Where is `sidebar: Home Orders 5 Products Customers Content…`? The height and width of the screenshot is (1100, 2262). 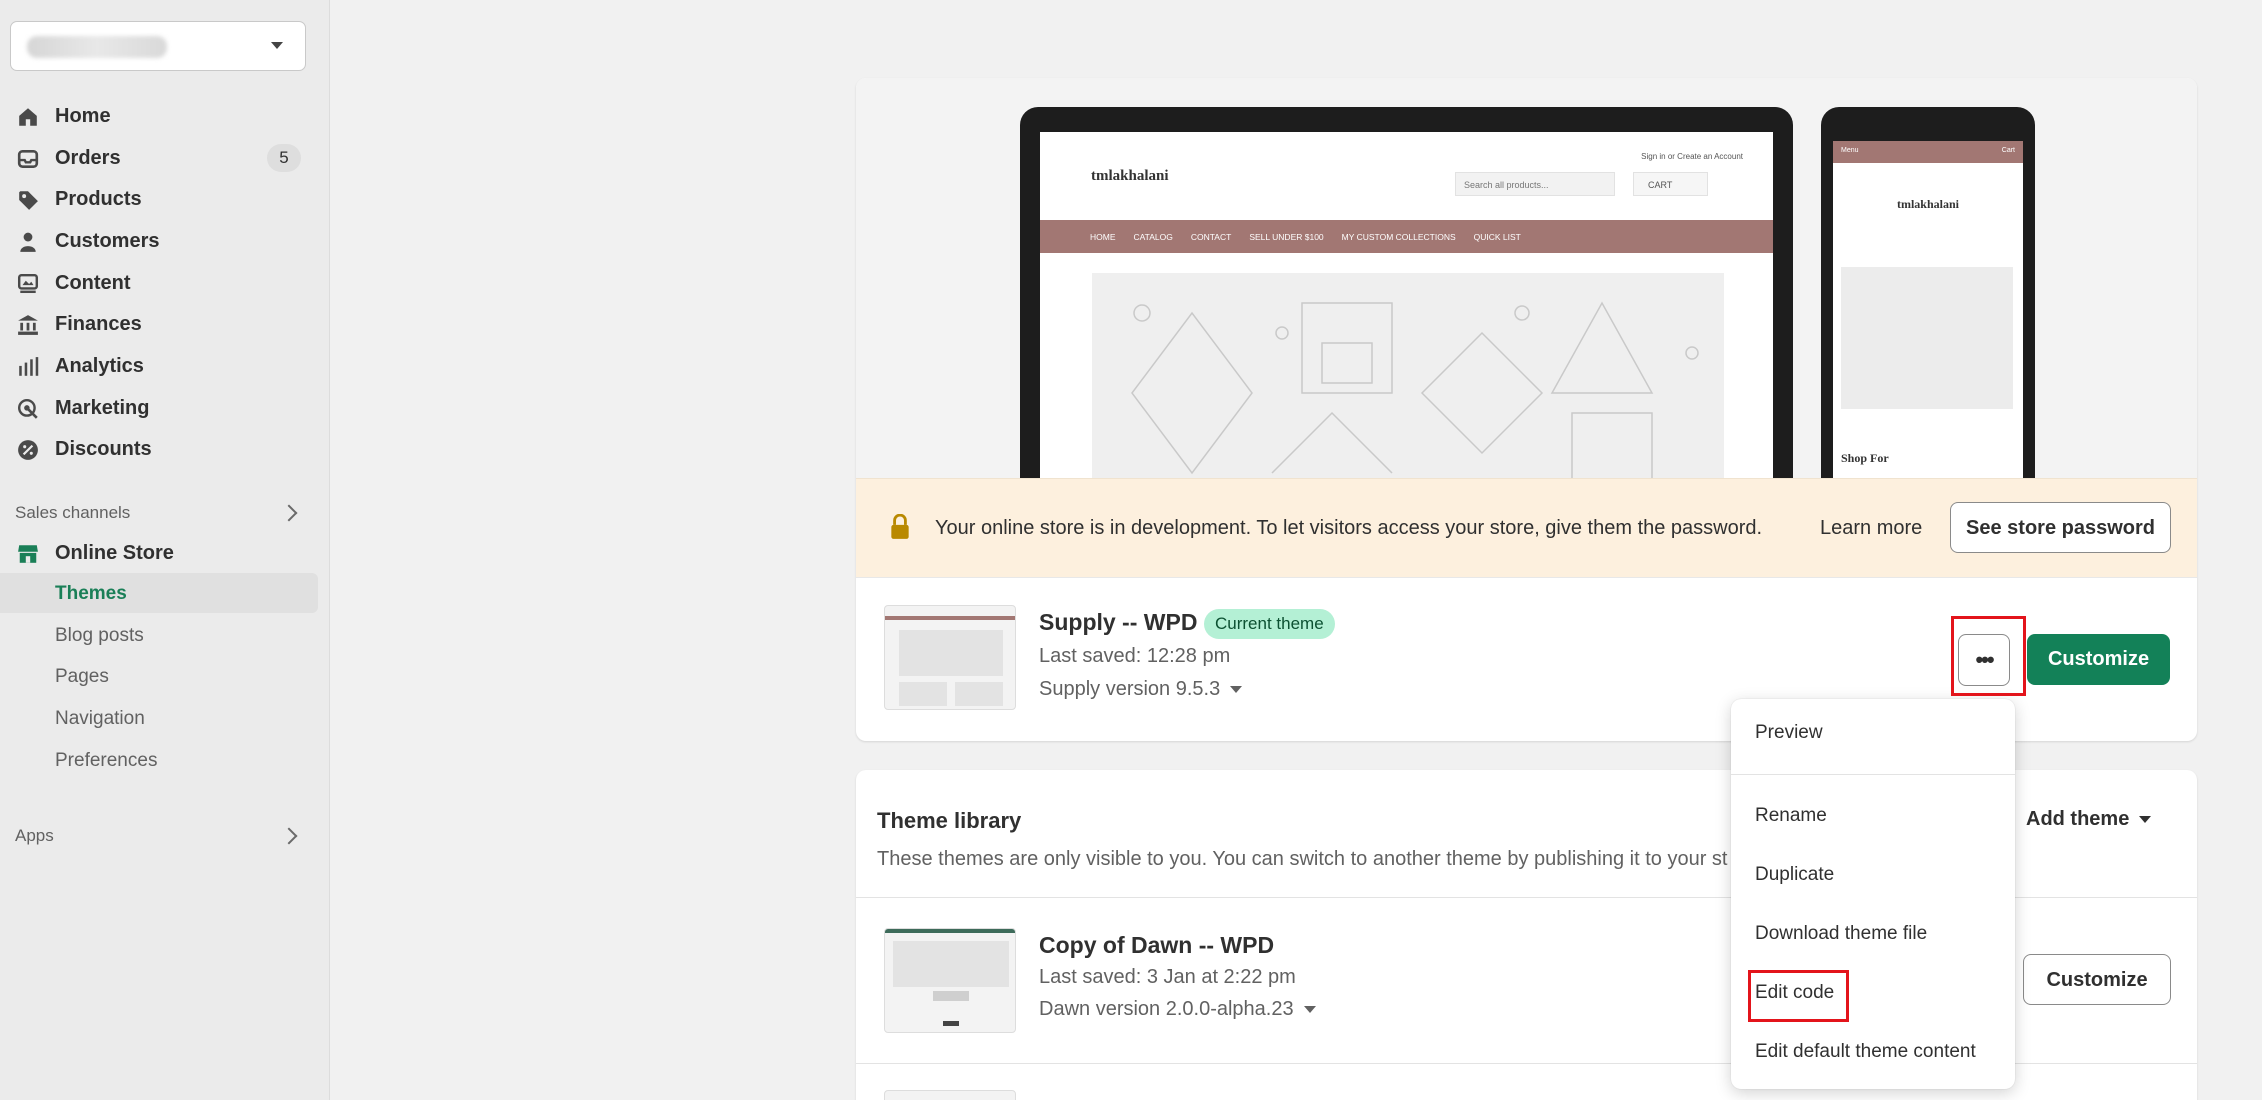 sidebar: Home Orders 5 Products Customers Content… is located at coordinates (165, 550).